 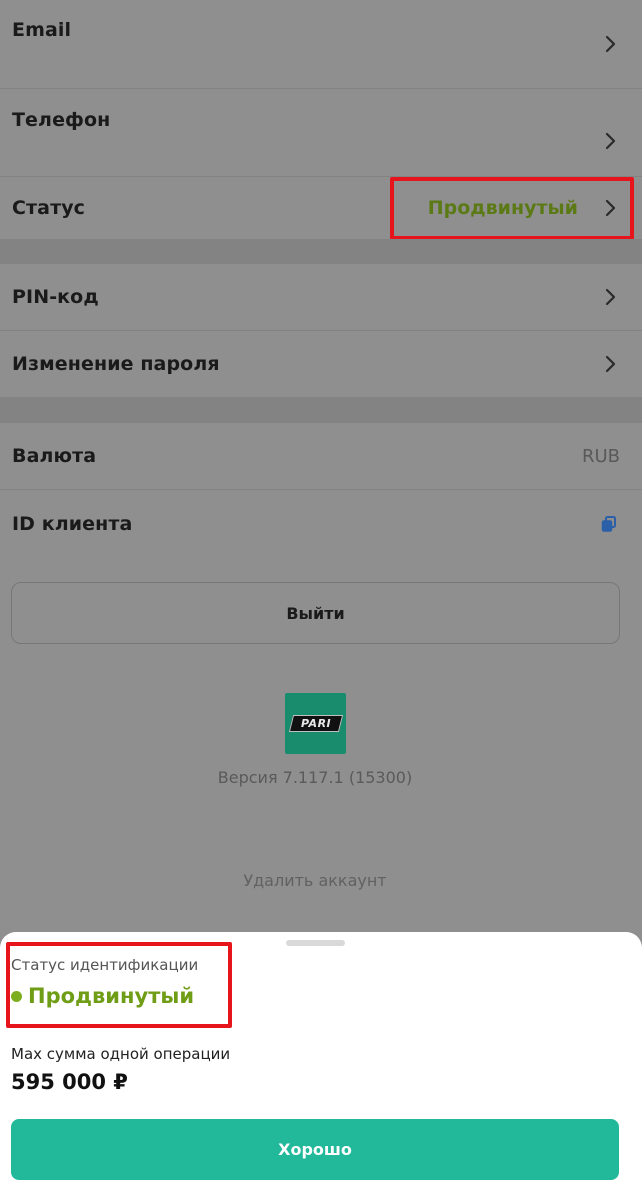 What do you see at coordinates (321, 297) in the screenshot?
I see `settings-row-pin: PIN-код` at bounding box center [321, 297].